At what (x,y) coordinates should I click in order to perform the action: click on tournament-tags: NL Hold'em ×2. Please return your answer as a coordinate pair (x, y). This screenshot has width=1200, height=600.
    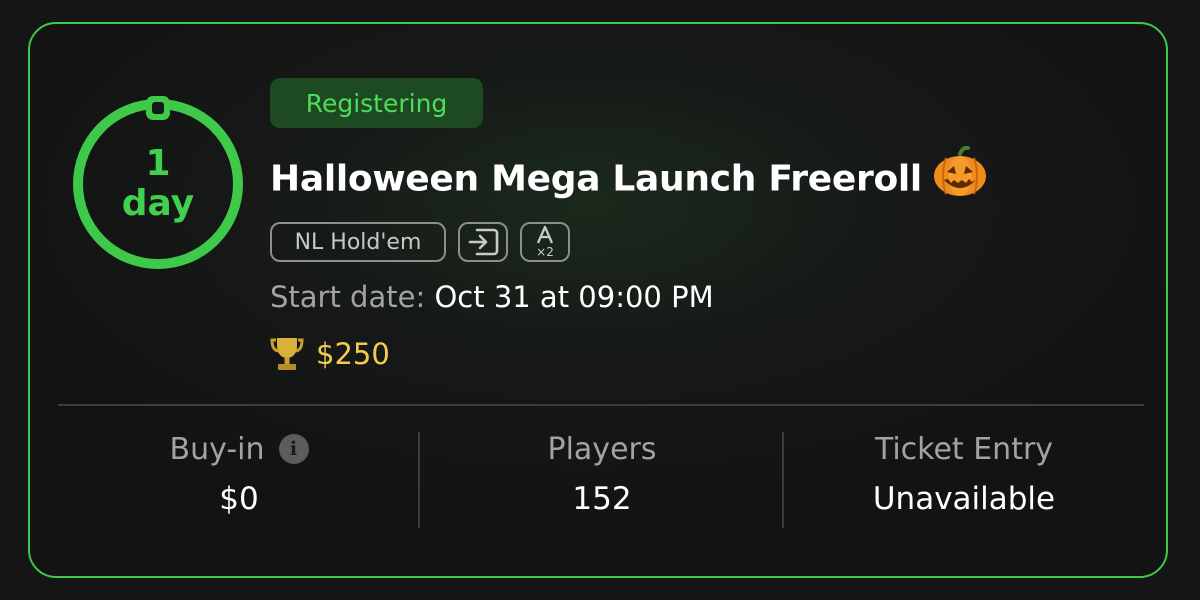
    Looking at the image, I should click on (420, 242).